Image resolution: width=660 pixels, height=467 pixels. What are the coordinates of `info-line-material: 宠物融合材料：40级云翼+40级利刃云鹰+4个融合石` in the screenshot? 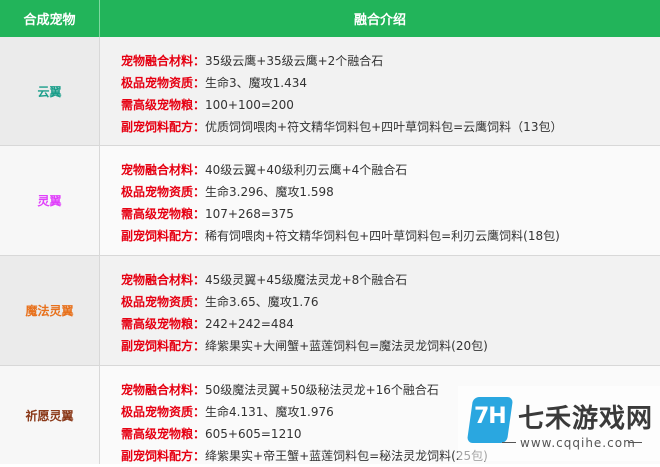 It's located at (390, 170).